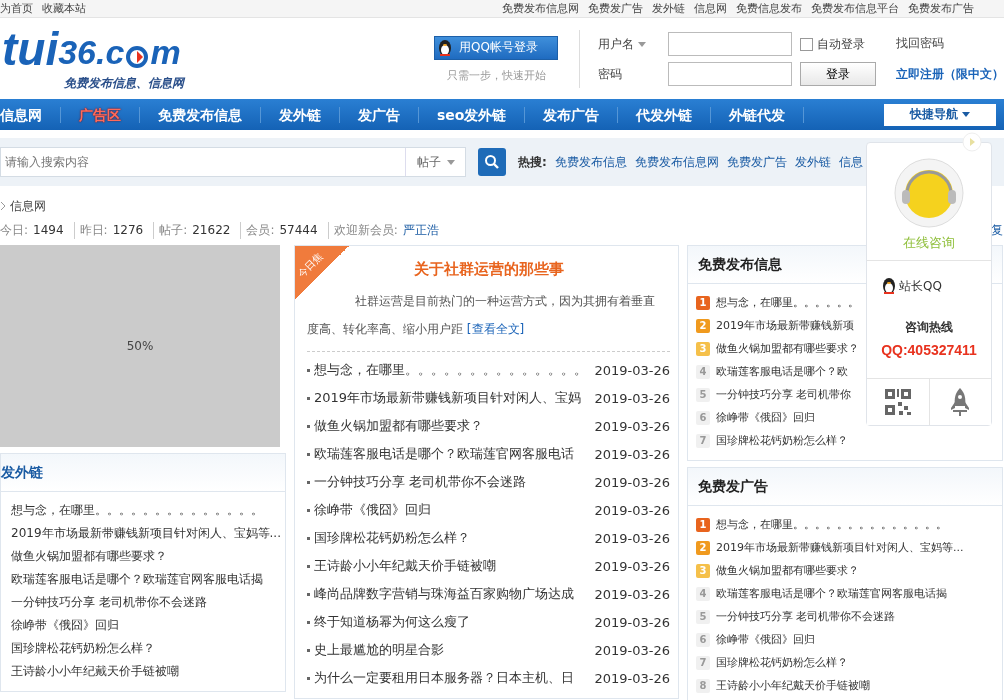 This screenshot has height=700, width=1004. I want to click on password-field, so click(730, 74).